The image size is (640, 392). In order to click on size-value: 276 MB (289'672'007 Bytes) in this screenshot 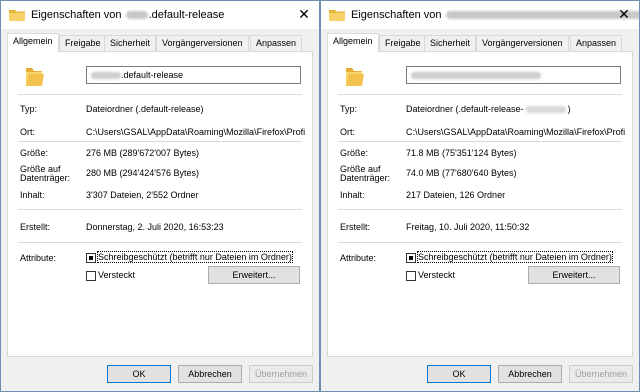, I will do `click(143, 153)`.